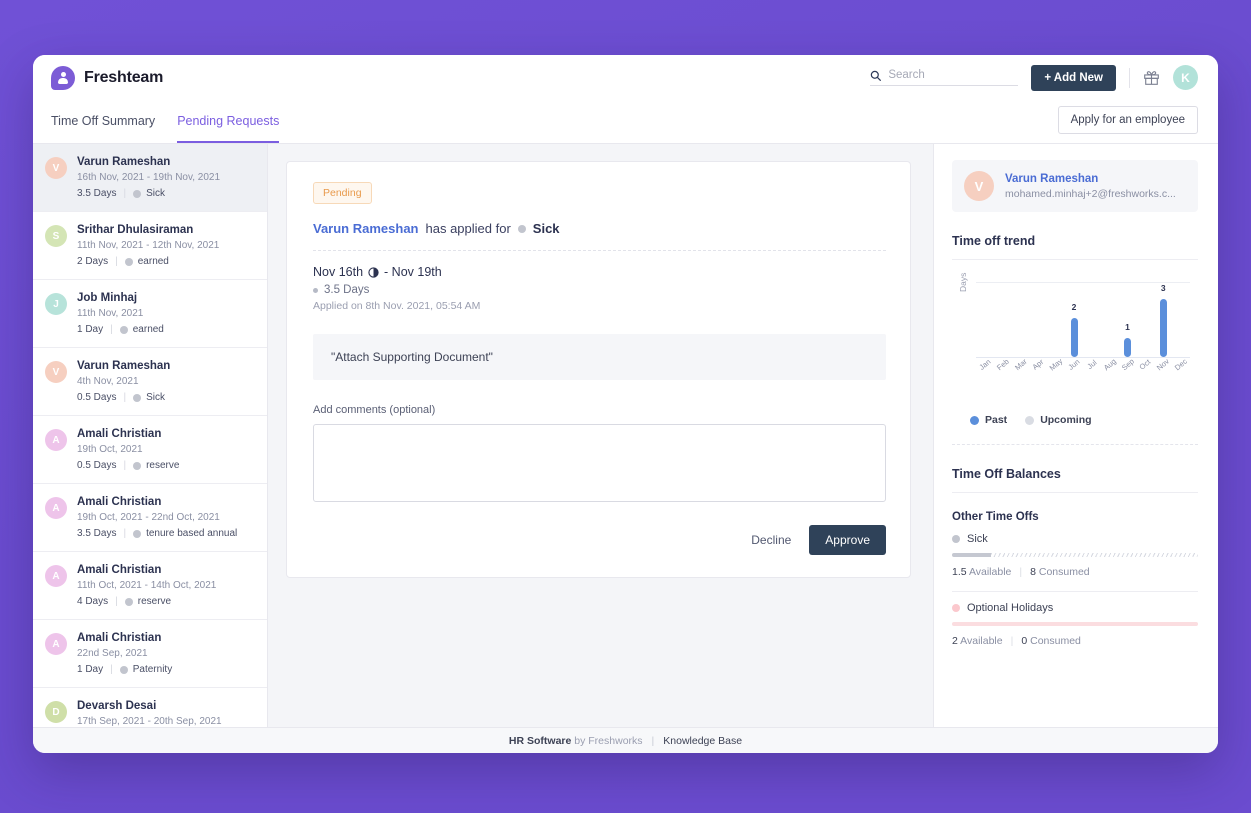 The width and height of the screenshot is (1251, 813). Describe the element at coordinates (988, 420) in the screenshot. I see `chart-legend-item: Past` at that location.